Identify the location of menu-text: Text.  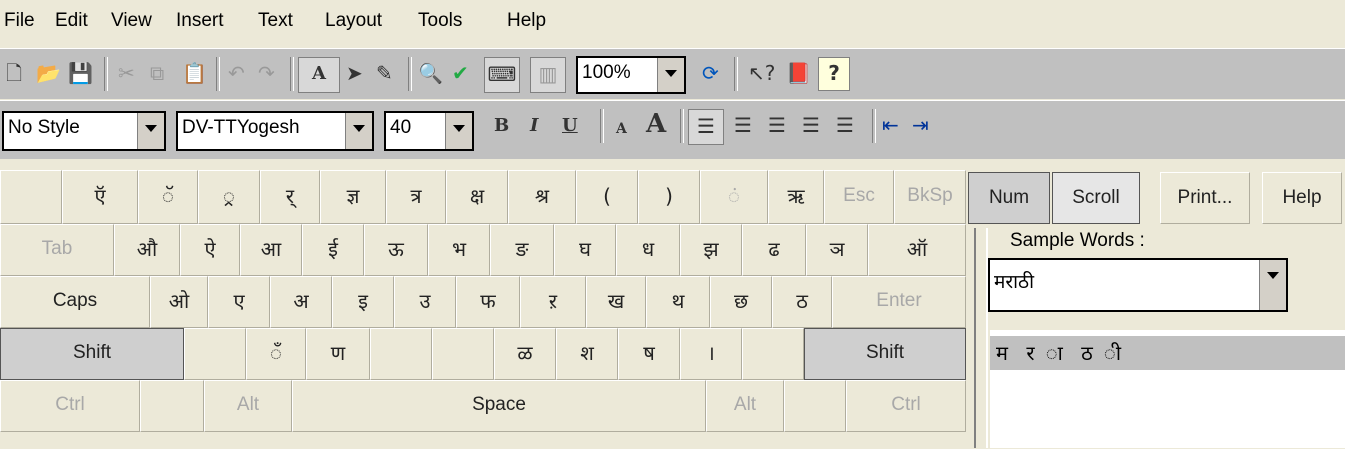
(275, 21).